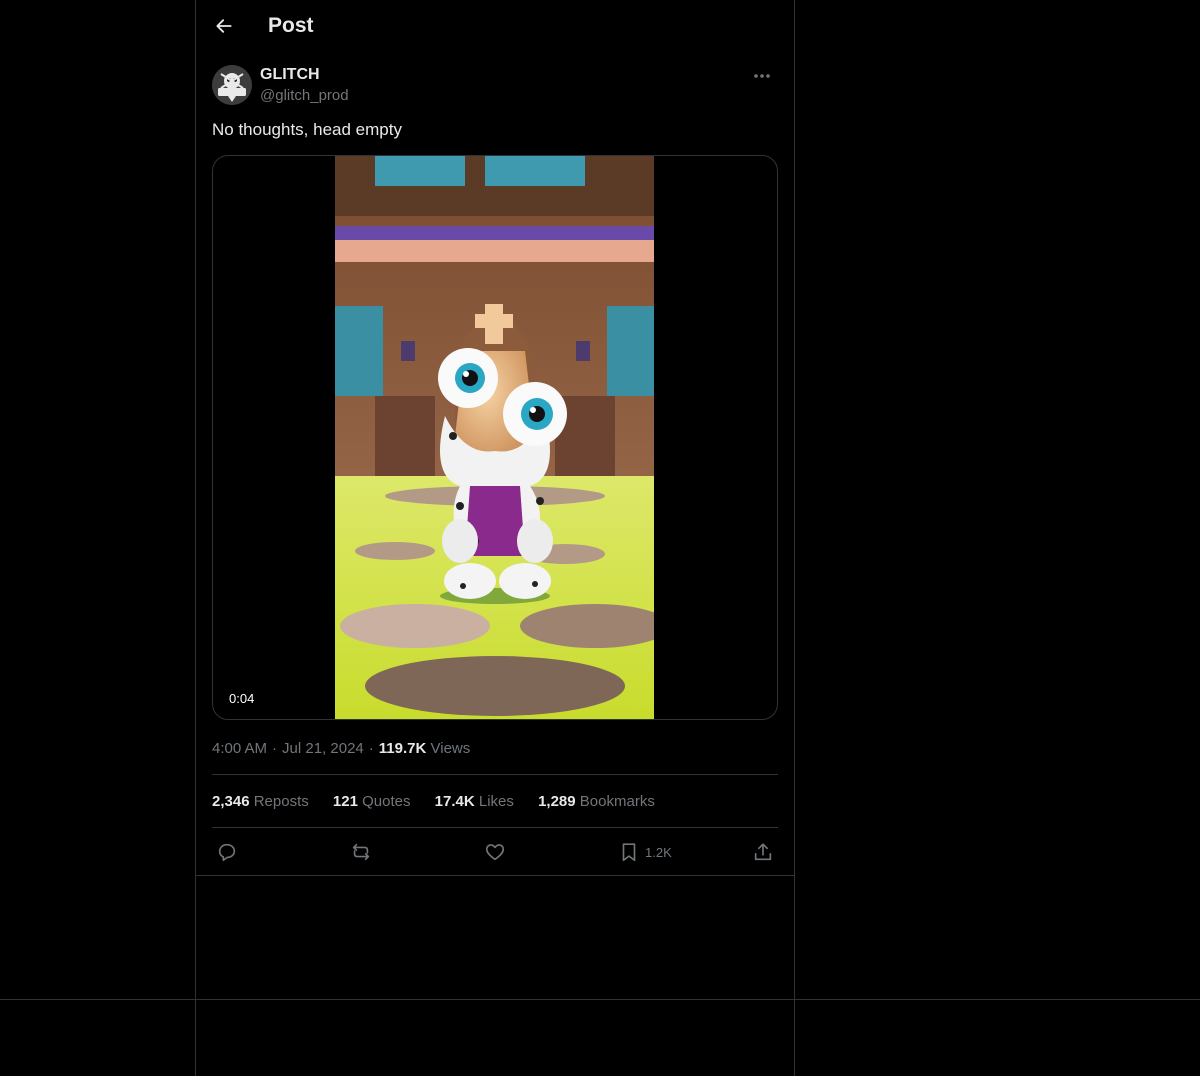  Describe the element at coordinates (386, 801) in the screenshot. I see `stat-label: Quotes` at that location.